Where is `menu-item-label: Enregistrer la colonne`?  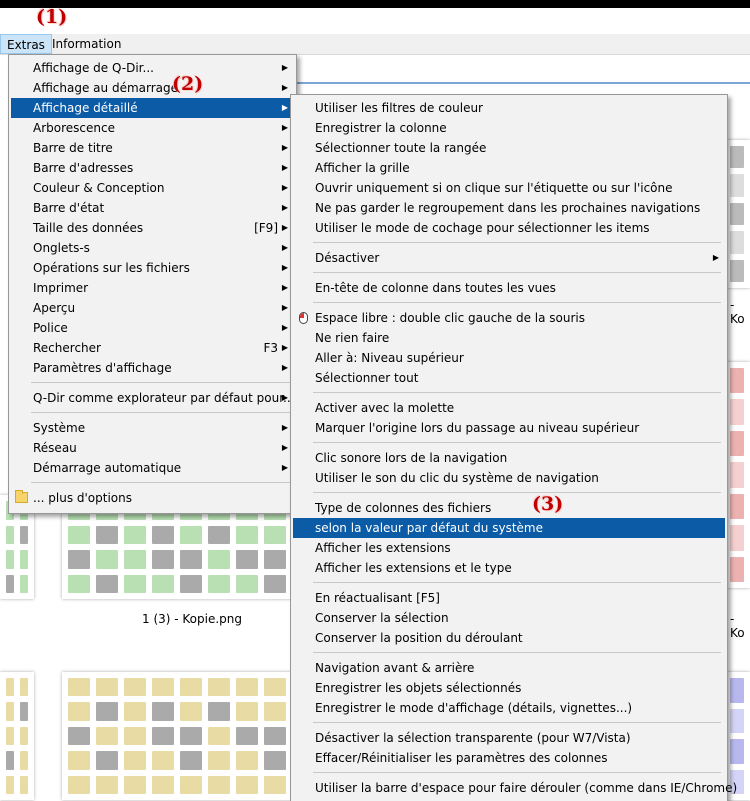 menu-item-label: Enregistrer la colonne is located at coordinates (381, 128).